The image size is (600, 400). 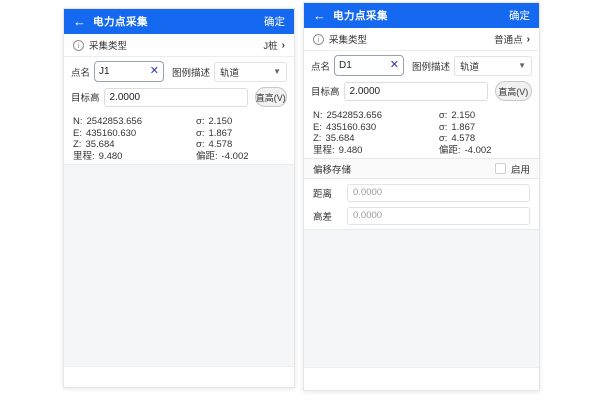 What do you see at coordinates (500, 168) in the screenshot?
I see `enable-checkbox` at bounding box center [500, 168].